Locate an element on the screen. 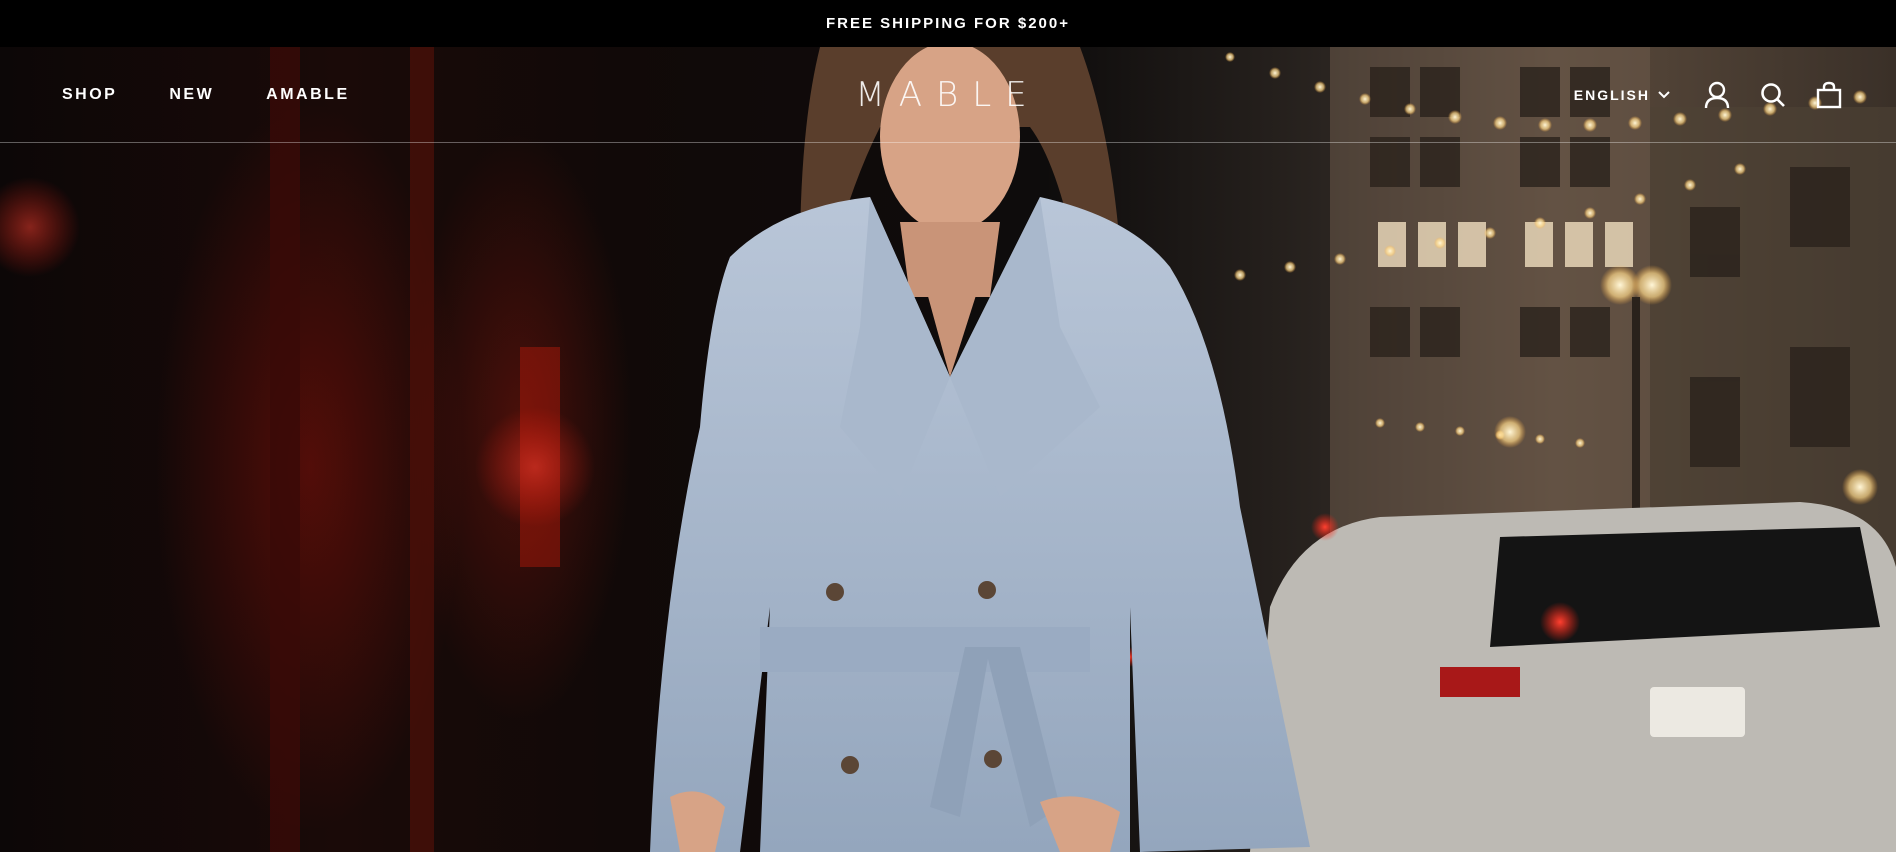  header-tools: ENGLISH is located at coordinates (1709, 94).